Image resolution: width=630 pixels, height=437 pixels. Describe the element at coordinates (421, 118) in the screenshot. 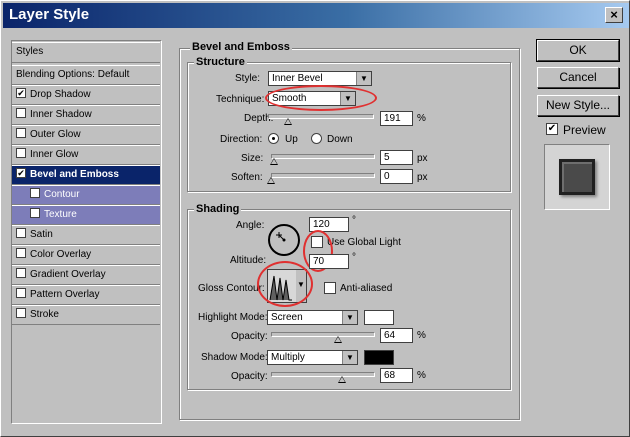

I see `depth-unit: %` at that location.